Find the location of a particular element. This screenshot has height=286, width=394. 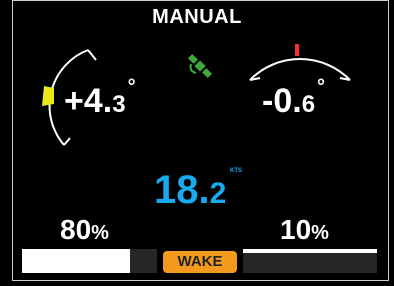

right-ballast-symbol: % is located at coordinates (320, 233).